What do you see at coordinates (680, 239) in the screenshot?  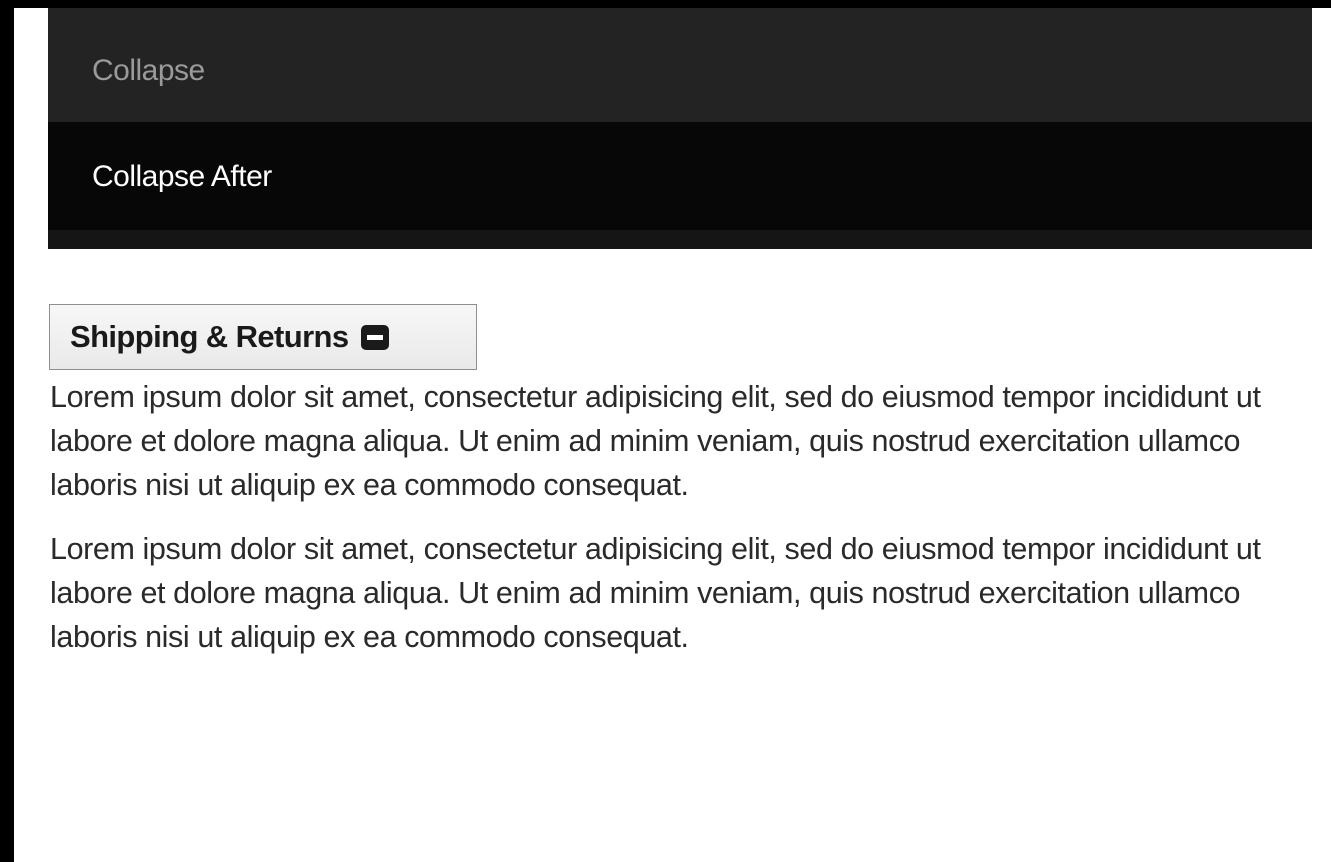 I see `nav-bottom-bar` at bounding box center [680, 239].